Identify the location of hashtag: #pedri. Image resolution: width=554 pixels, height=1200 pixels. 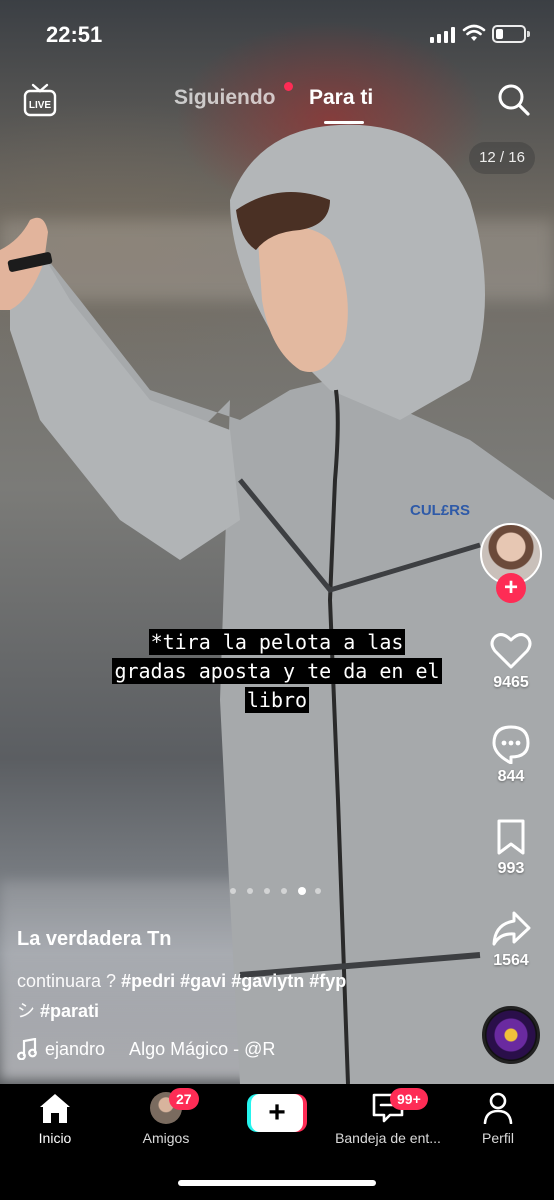
(148, 981).